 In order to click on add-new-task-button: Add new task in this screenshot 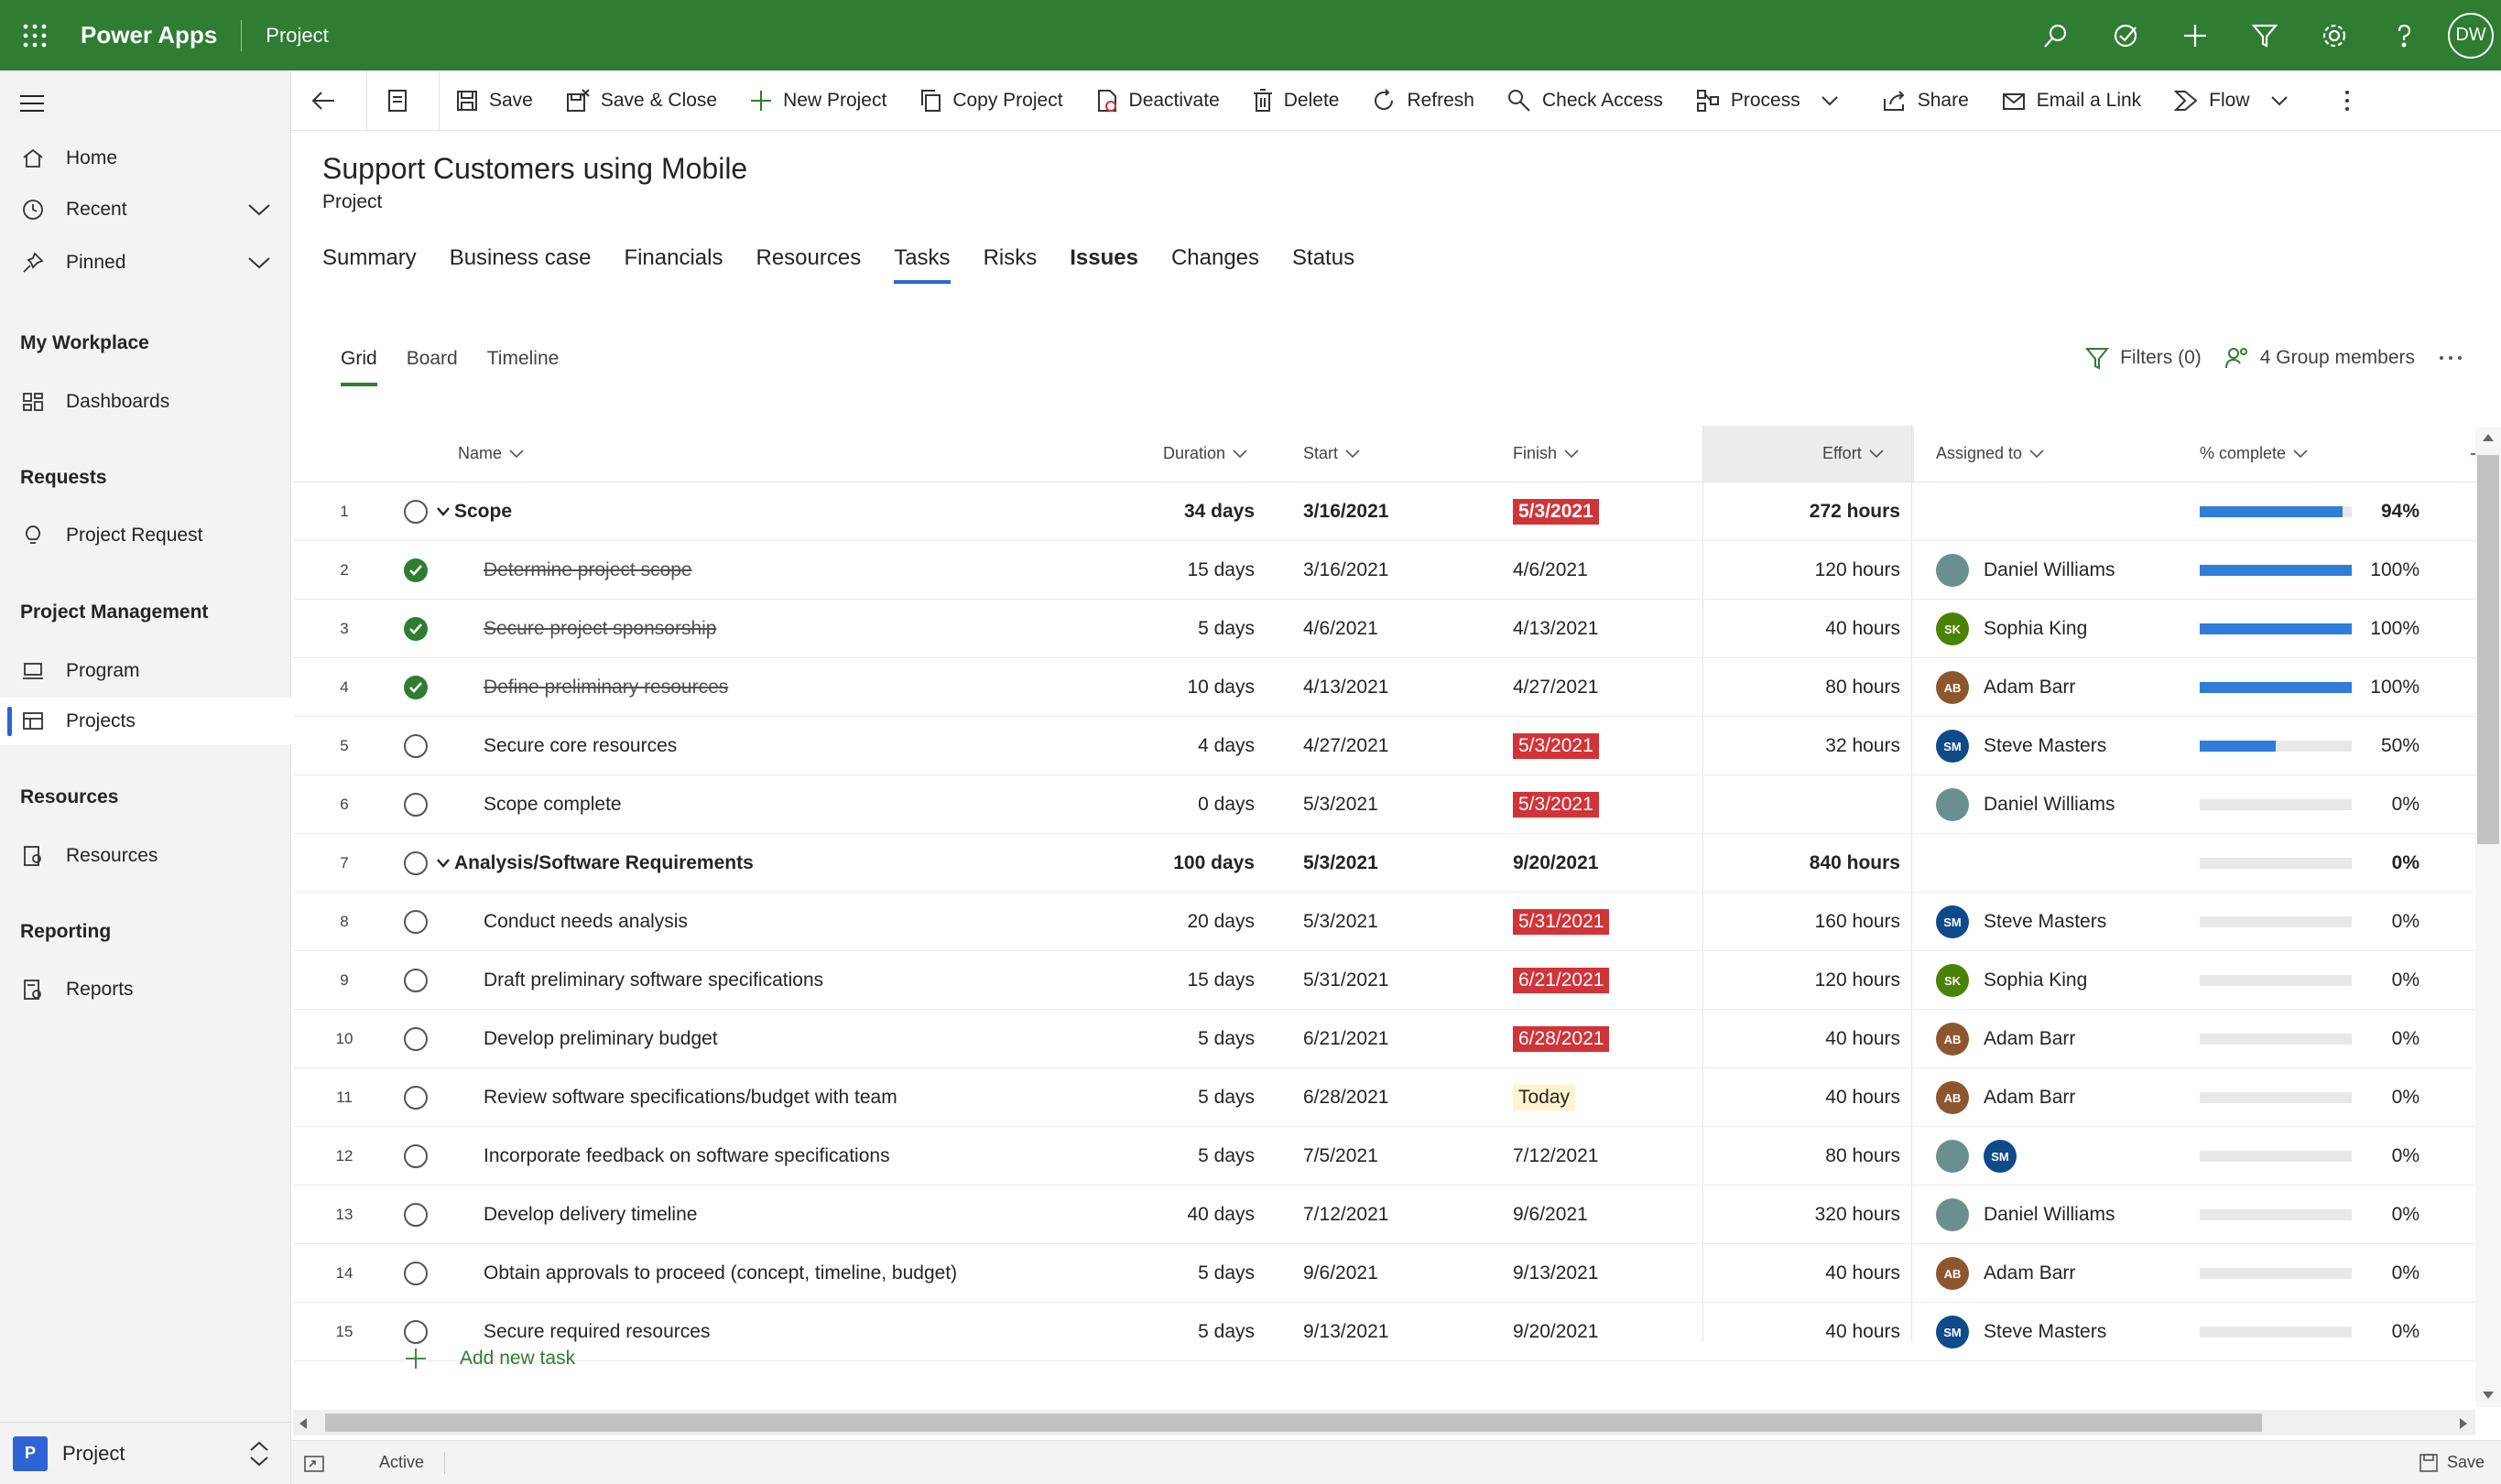, I will do `click(484, 1359)`.